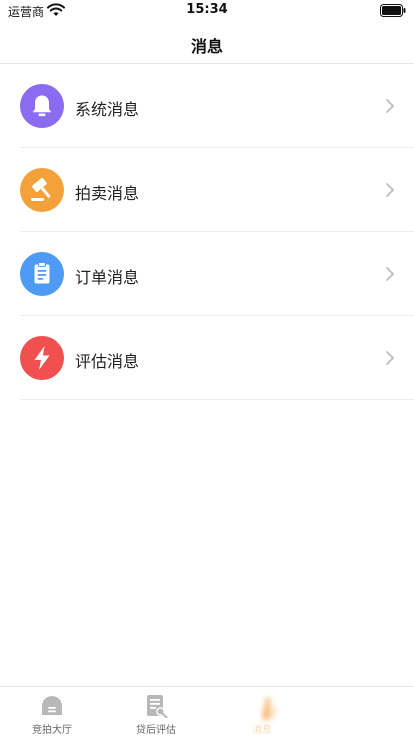  What do you see at coordinates (217, 274) in the screenshot?
I see `message-row-order: 订单消息` at bounding box center [217, 274].